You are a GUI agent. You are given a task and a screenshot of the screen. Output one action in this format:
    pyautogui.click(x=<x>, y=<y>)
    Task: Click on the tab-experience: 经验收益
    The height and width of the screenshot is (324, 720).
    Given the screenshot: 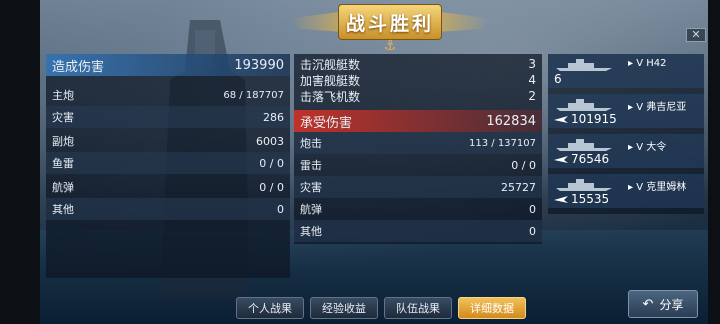 What is the action you would take?
    pyautogui.click(x=344, y=308)
    